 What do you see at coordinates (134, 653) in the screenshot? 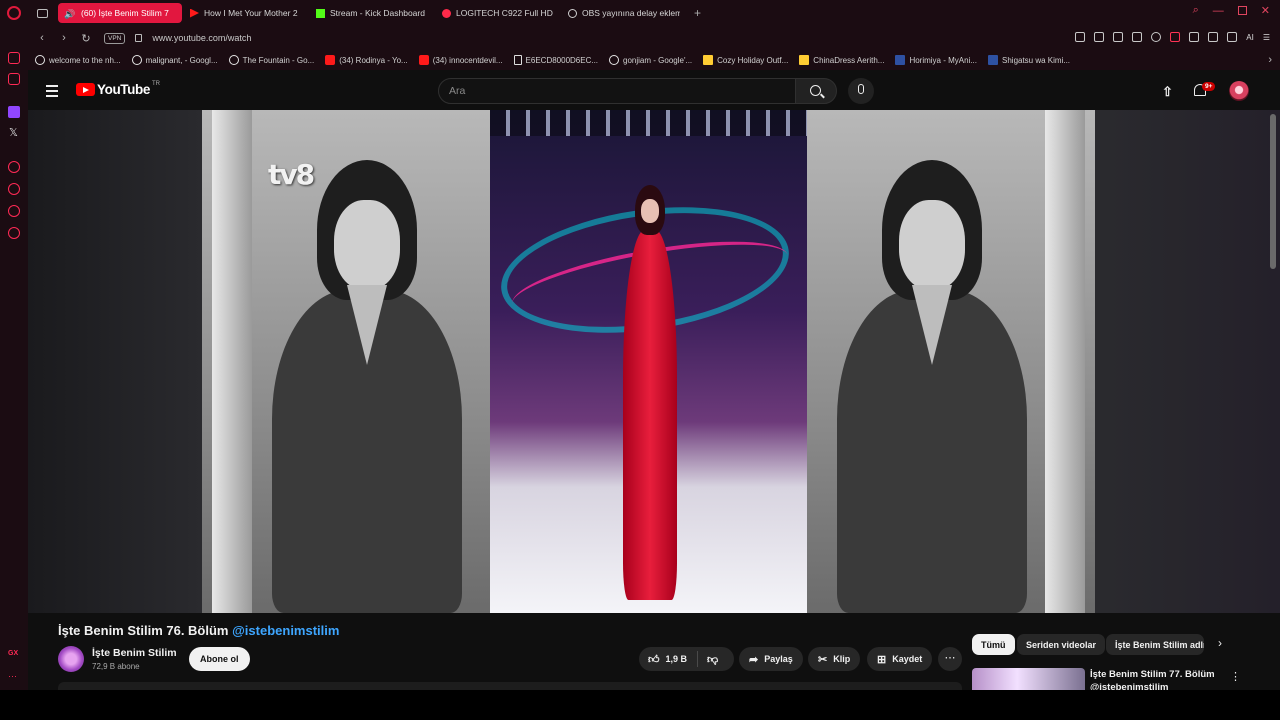
I see `channel-name: İşte Benim Stilim` at bounding box center [134, 653].